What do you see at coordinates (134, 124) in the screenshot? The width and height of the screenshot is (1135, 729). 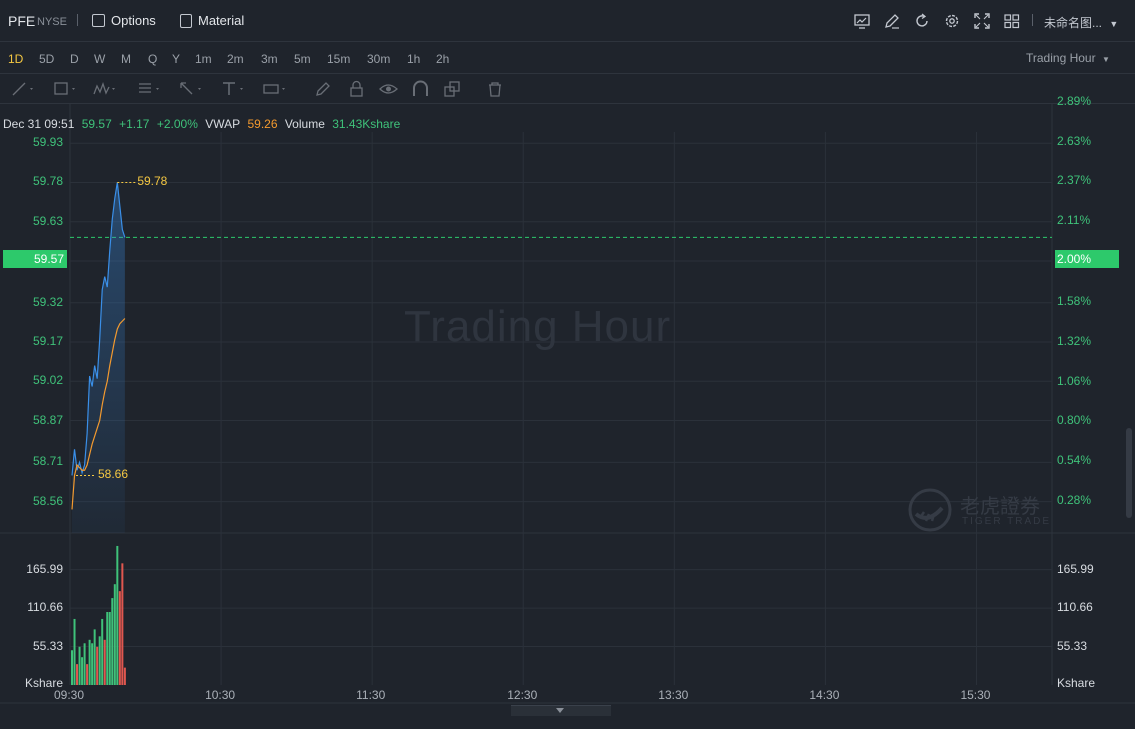 I see `legend-change: +1.17` at bounding box center [134, 124].